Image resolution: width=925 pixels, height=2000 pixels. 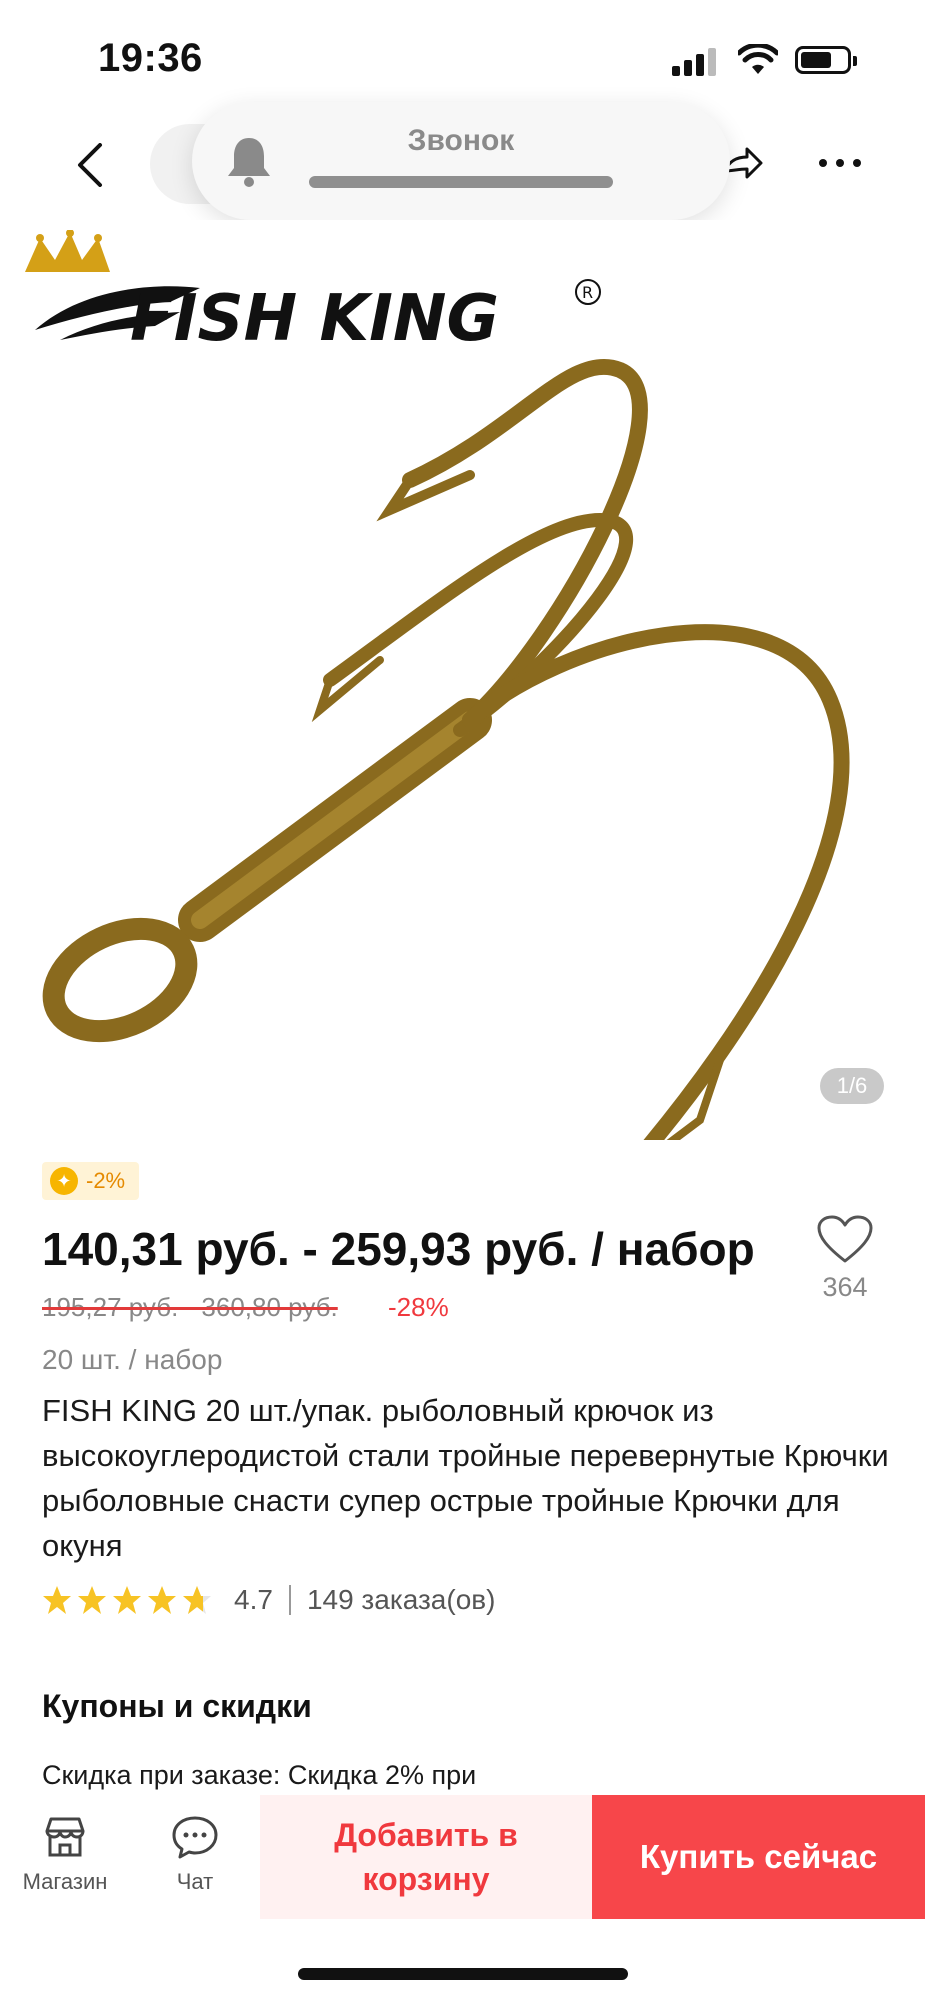 I want to click on discount-percent: -28%, so click(x=418, y=1307).